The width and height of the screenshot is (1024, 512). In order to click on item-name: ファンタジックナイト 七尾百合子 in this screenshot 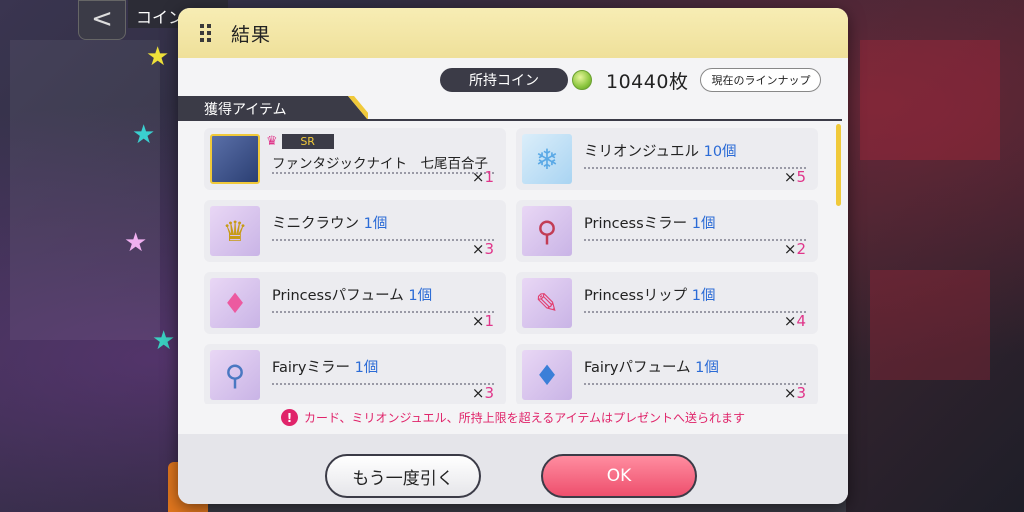, I will do `click(380, 162)`.